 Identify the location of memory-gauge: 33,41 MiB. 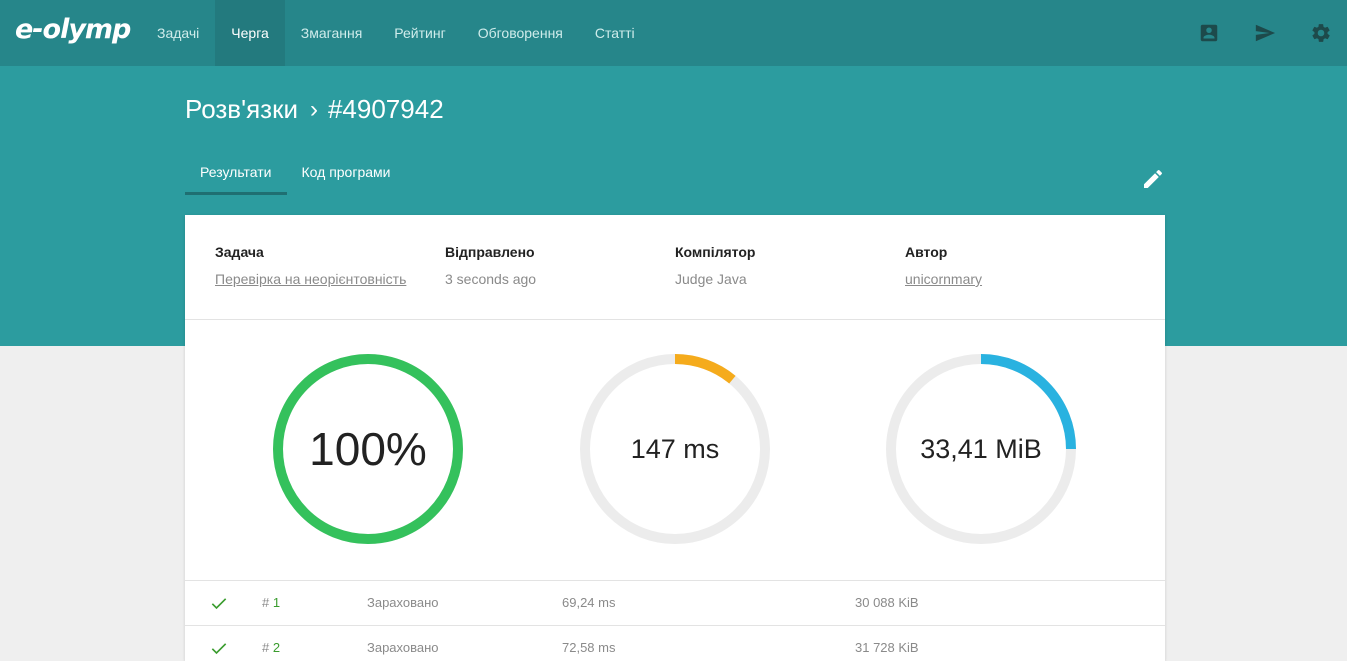
(981, 449).